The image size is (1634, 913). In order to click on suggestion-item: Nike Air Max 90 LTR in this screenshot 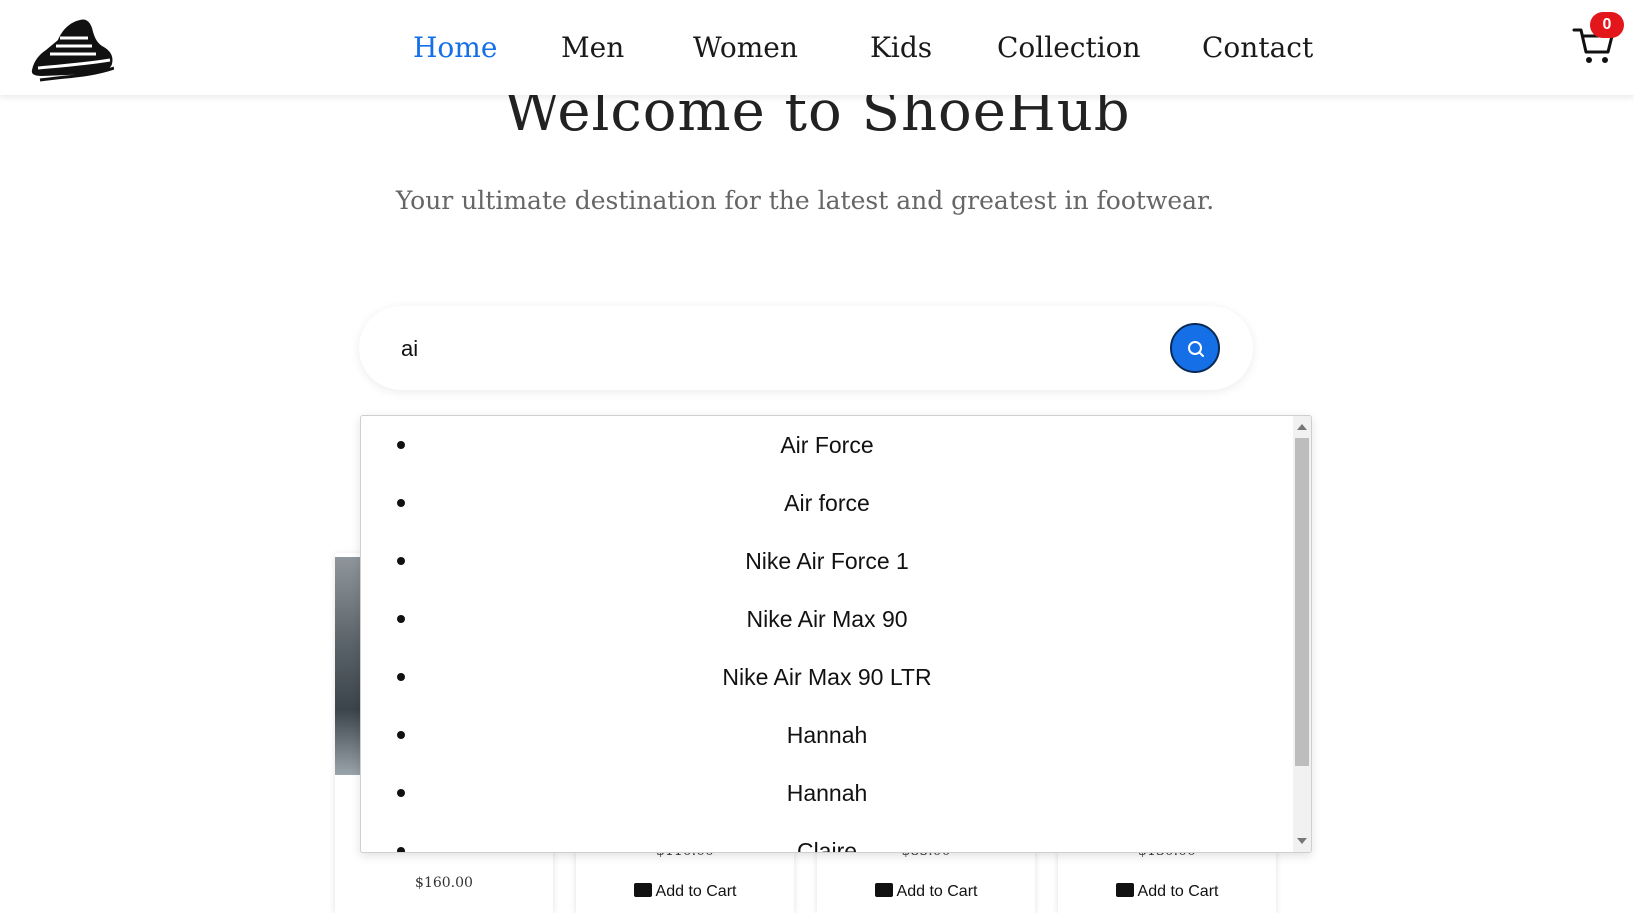, I will do `click(827, 677)`.